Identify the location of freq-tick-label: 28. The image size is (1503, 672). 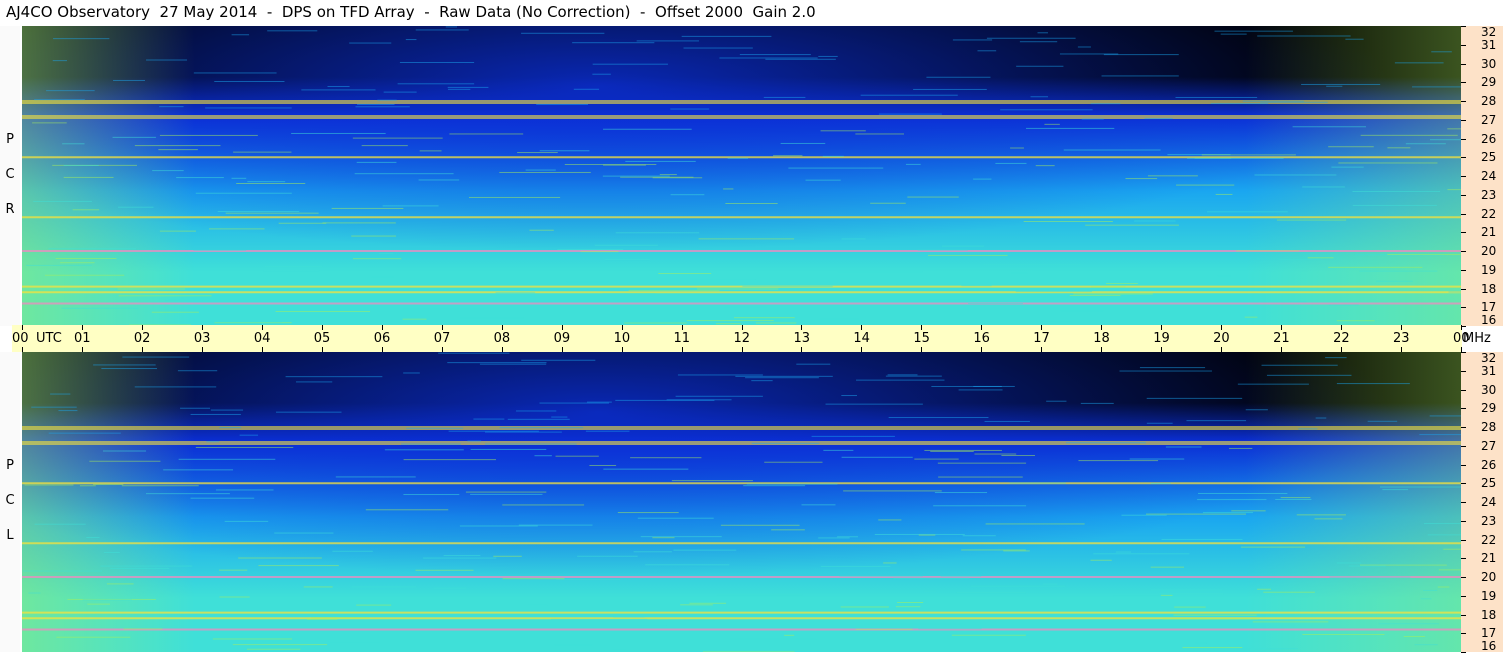
(1489, 427).